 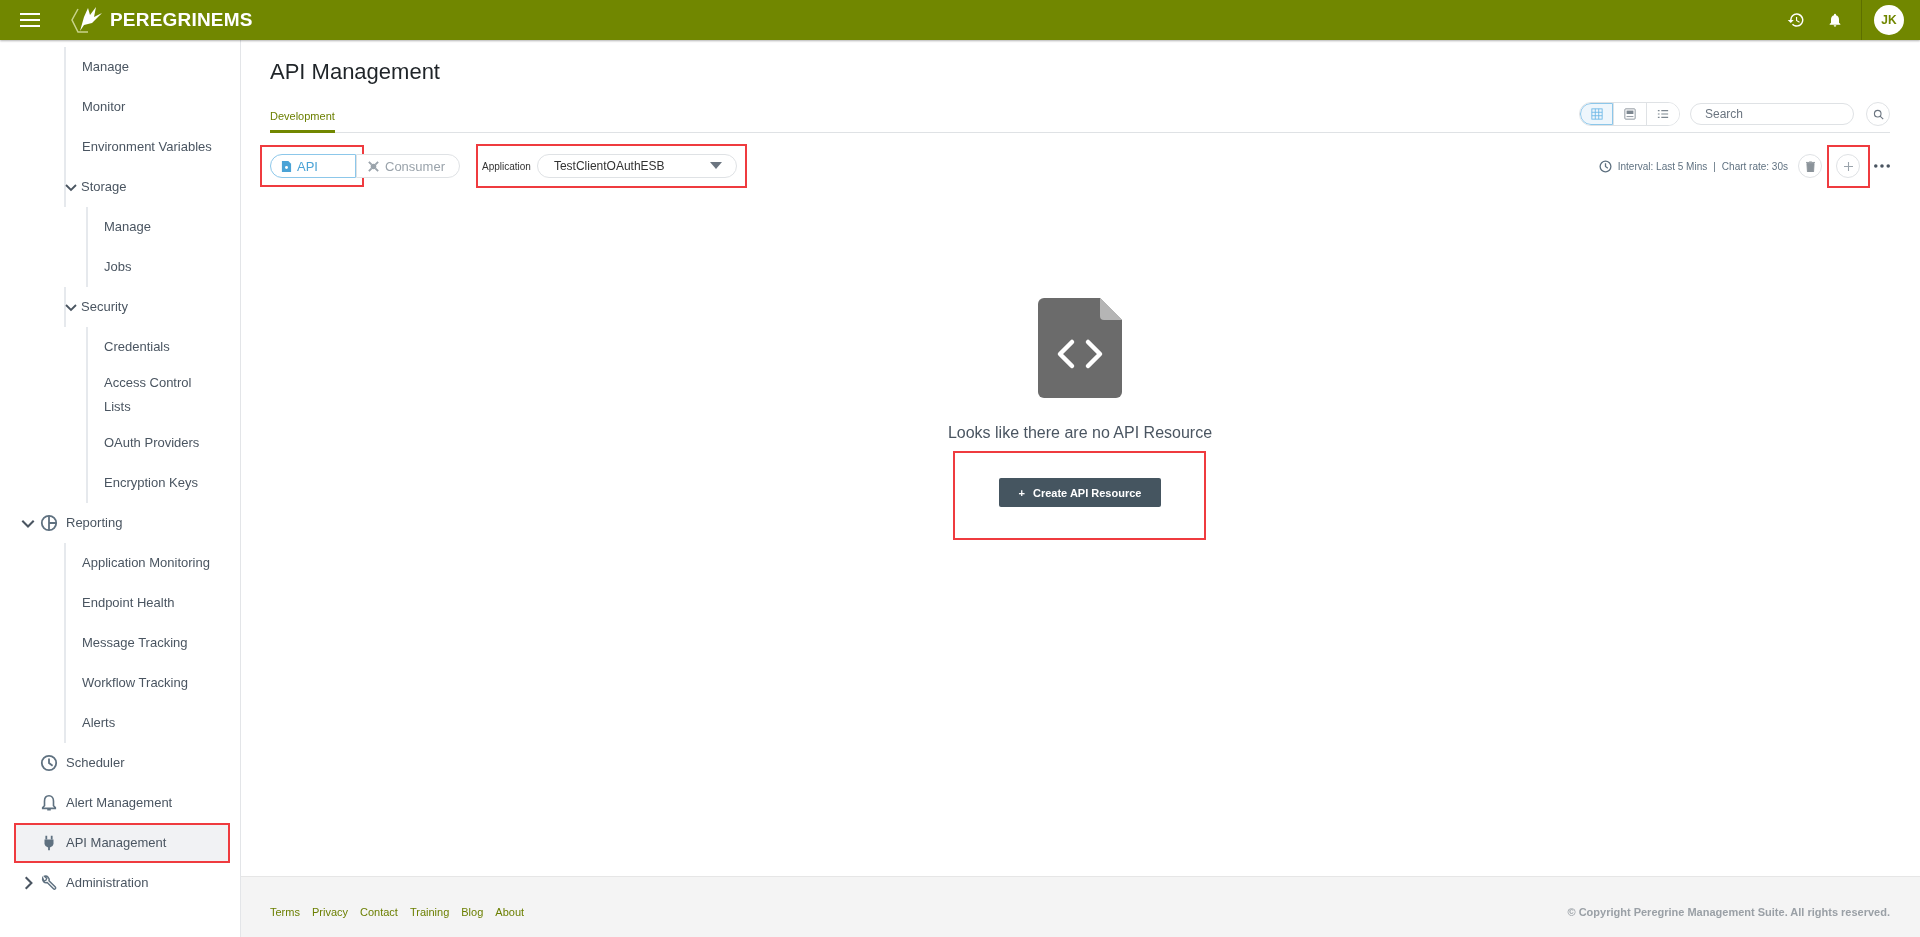 I want to click on menu-icon, so click(x=30, y=20).